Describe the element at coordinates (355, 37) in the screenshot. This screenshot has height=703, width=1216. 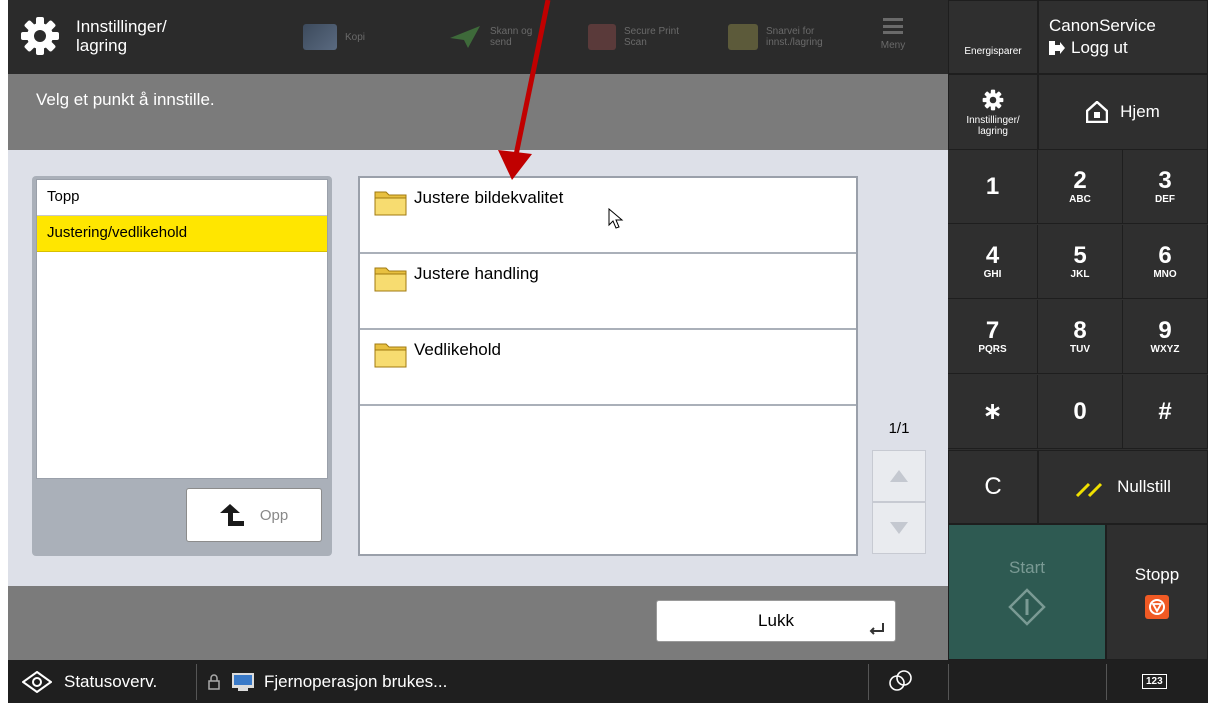
I see `tab-copy-label: Kopi` at that location.